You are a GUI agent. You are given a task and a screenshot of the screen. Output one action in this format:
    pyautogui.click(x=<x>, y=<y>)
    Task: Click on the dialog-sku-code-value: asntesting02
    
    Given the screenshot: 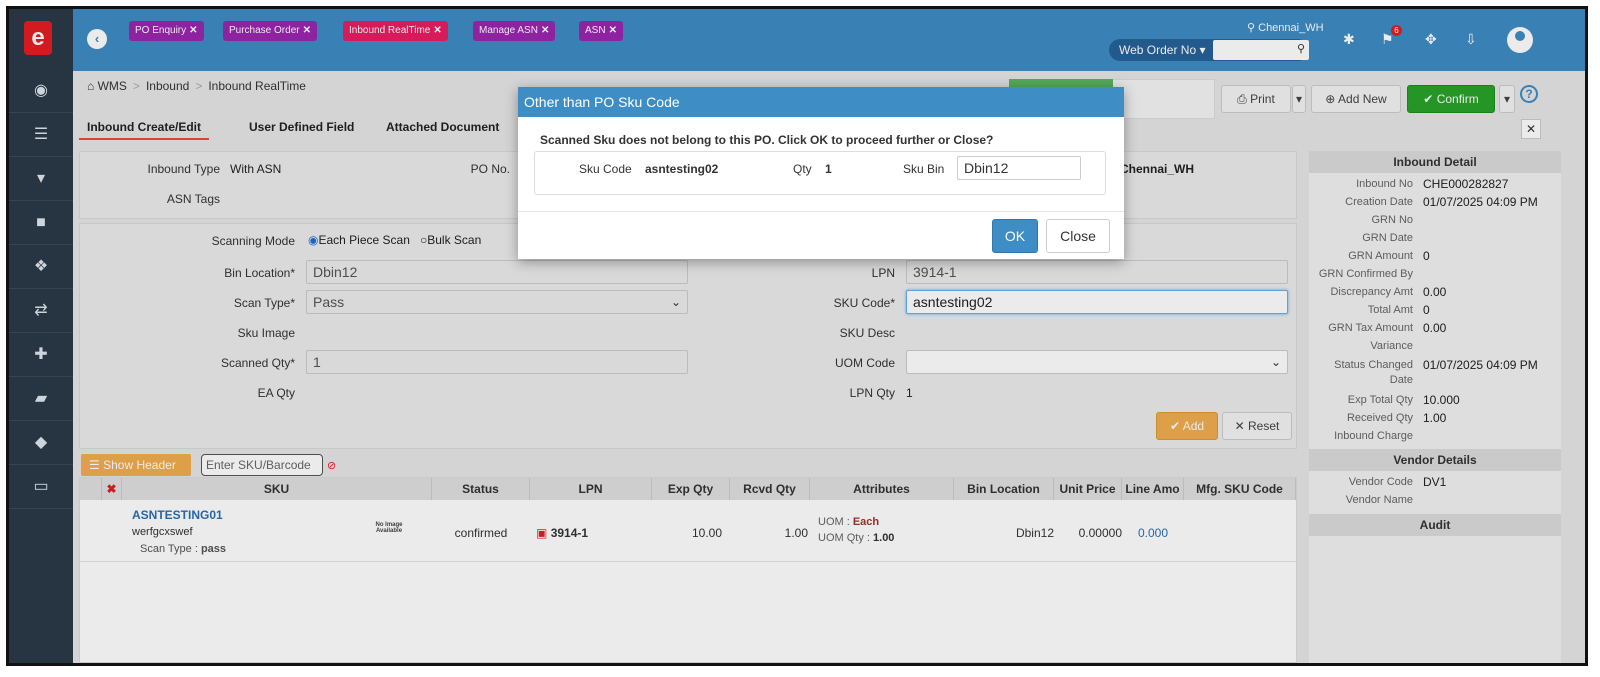 What is the action you would take?
    pyautogui.click(x=682, y=169)
    